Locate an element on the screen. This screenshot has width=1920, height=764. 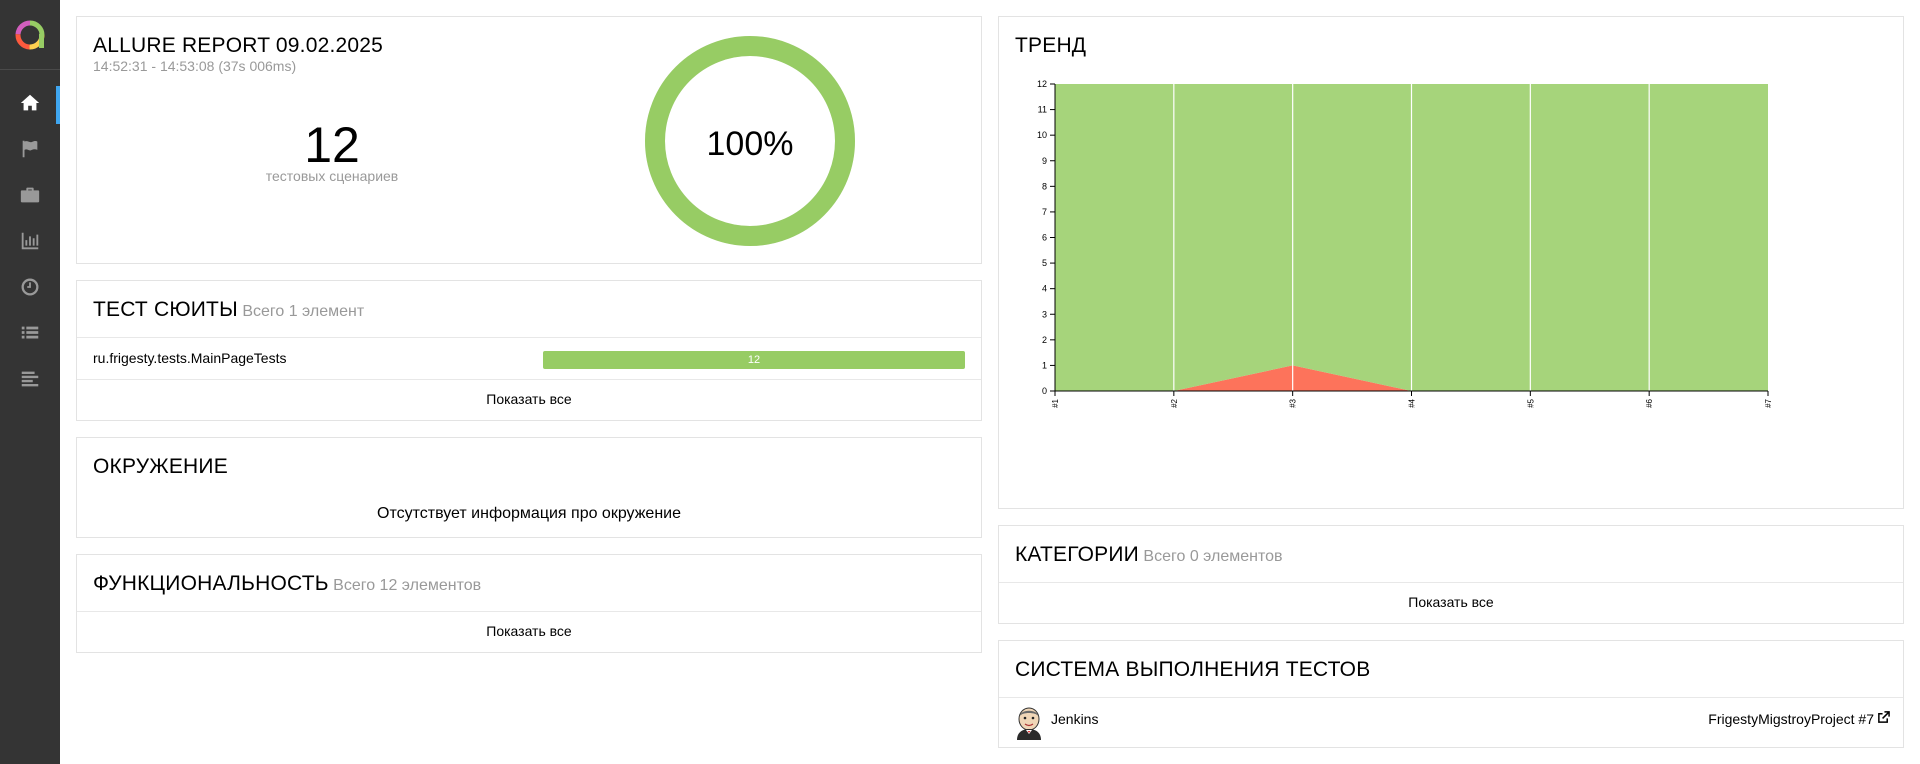
categories-header: КАТЕГОРИИ Всего 0 элементов is located at coordinates (1149, 555).